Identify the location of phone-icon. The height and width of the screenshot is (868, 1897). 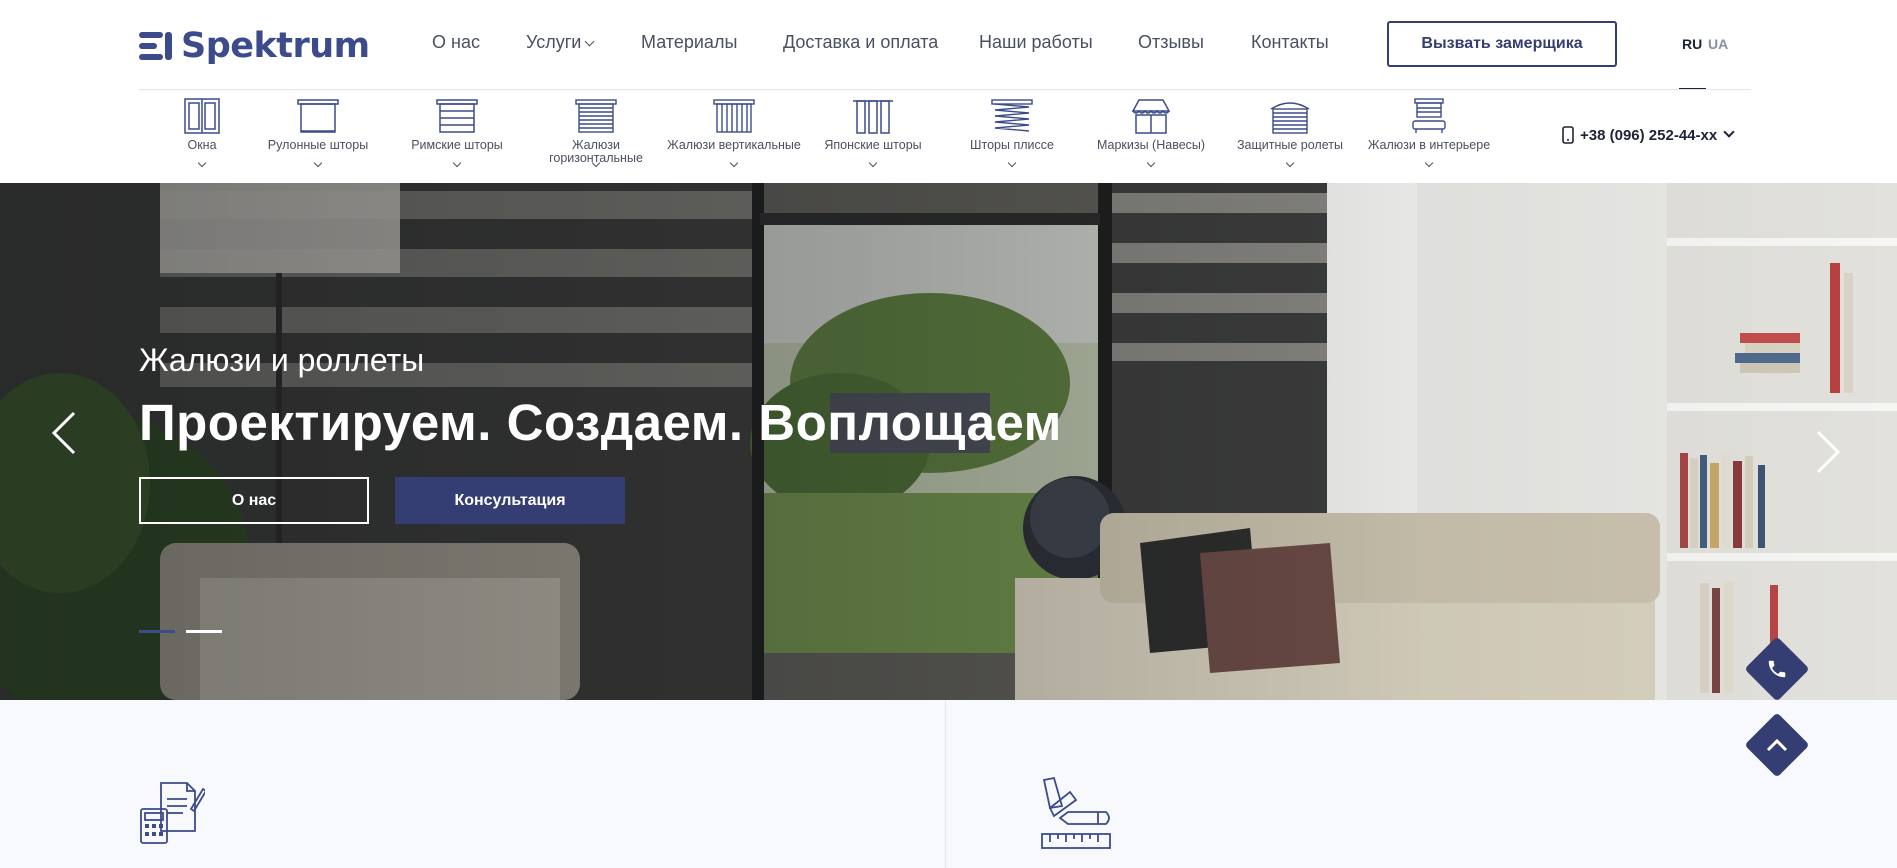
(1777, 669).